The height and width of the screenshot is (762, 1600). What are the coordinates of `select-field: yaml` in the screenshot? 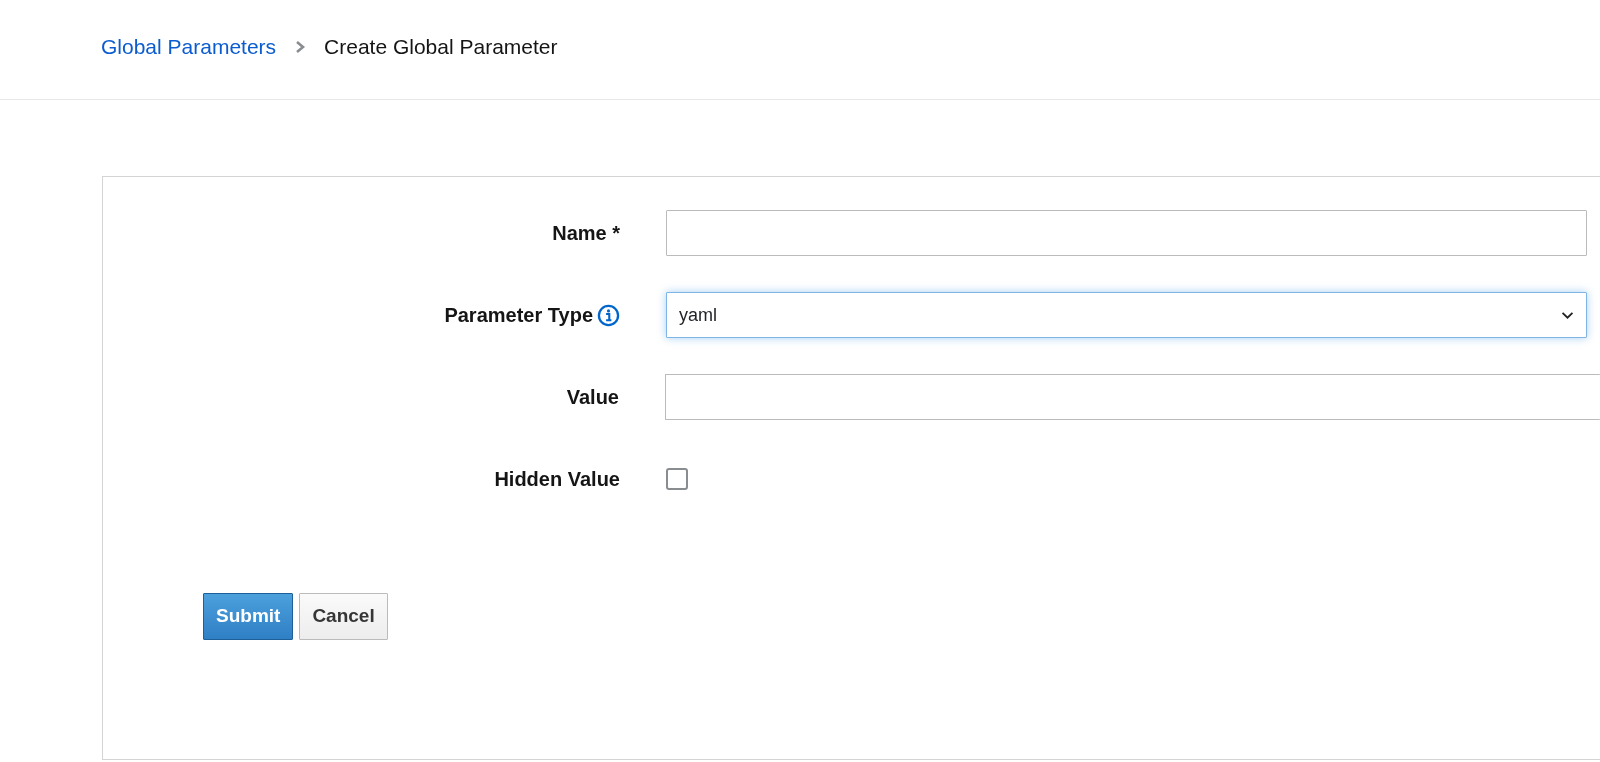 It's located at (1126, 315).